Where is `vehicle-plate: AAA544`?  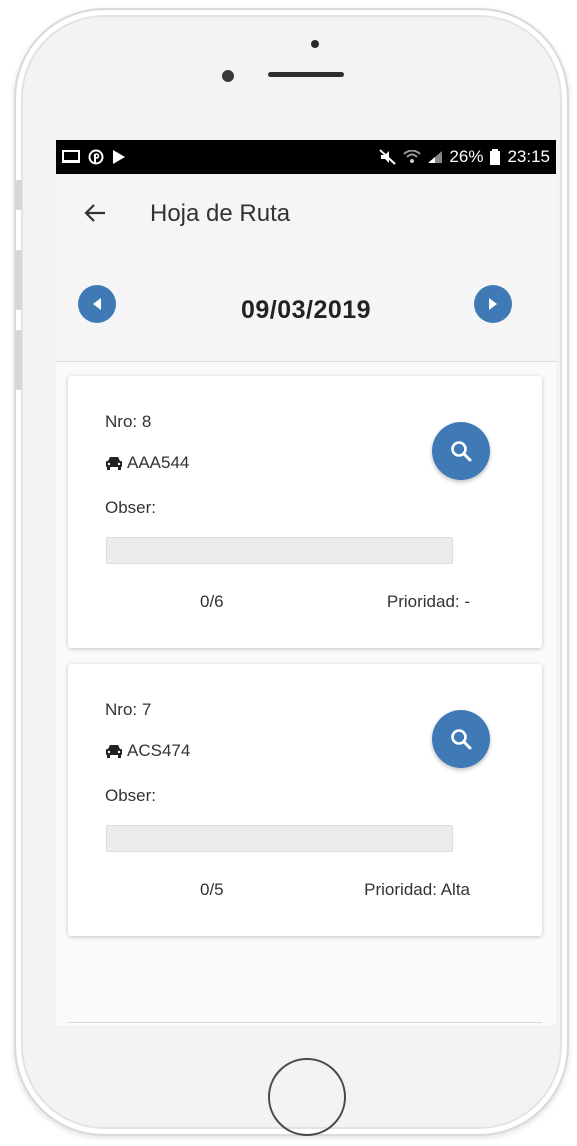
vehicle-plate: AAA544 is located at coordinates (147, 463).